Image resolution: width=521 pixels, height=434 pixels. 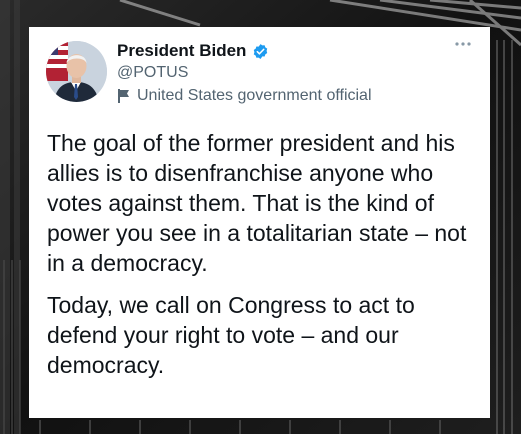 What do you see at coordinates (181, 51) in the screenshot?
I see `author-name: President Biden` at bounding box center [181, 51].